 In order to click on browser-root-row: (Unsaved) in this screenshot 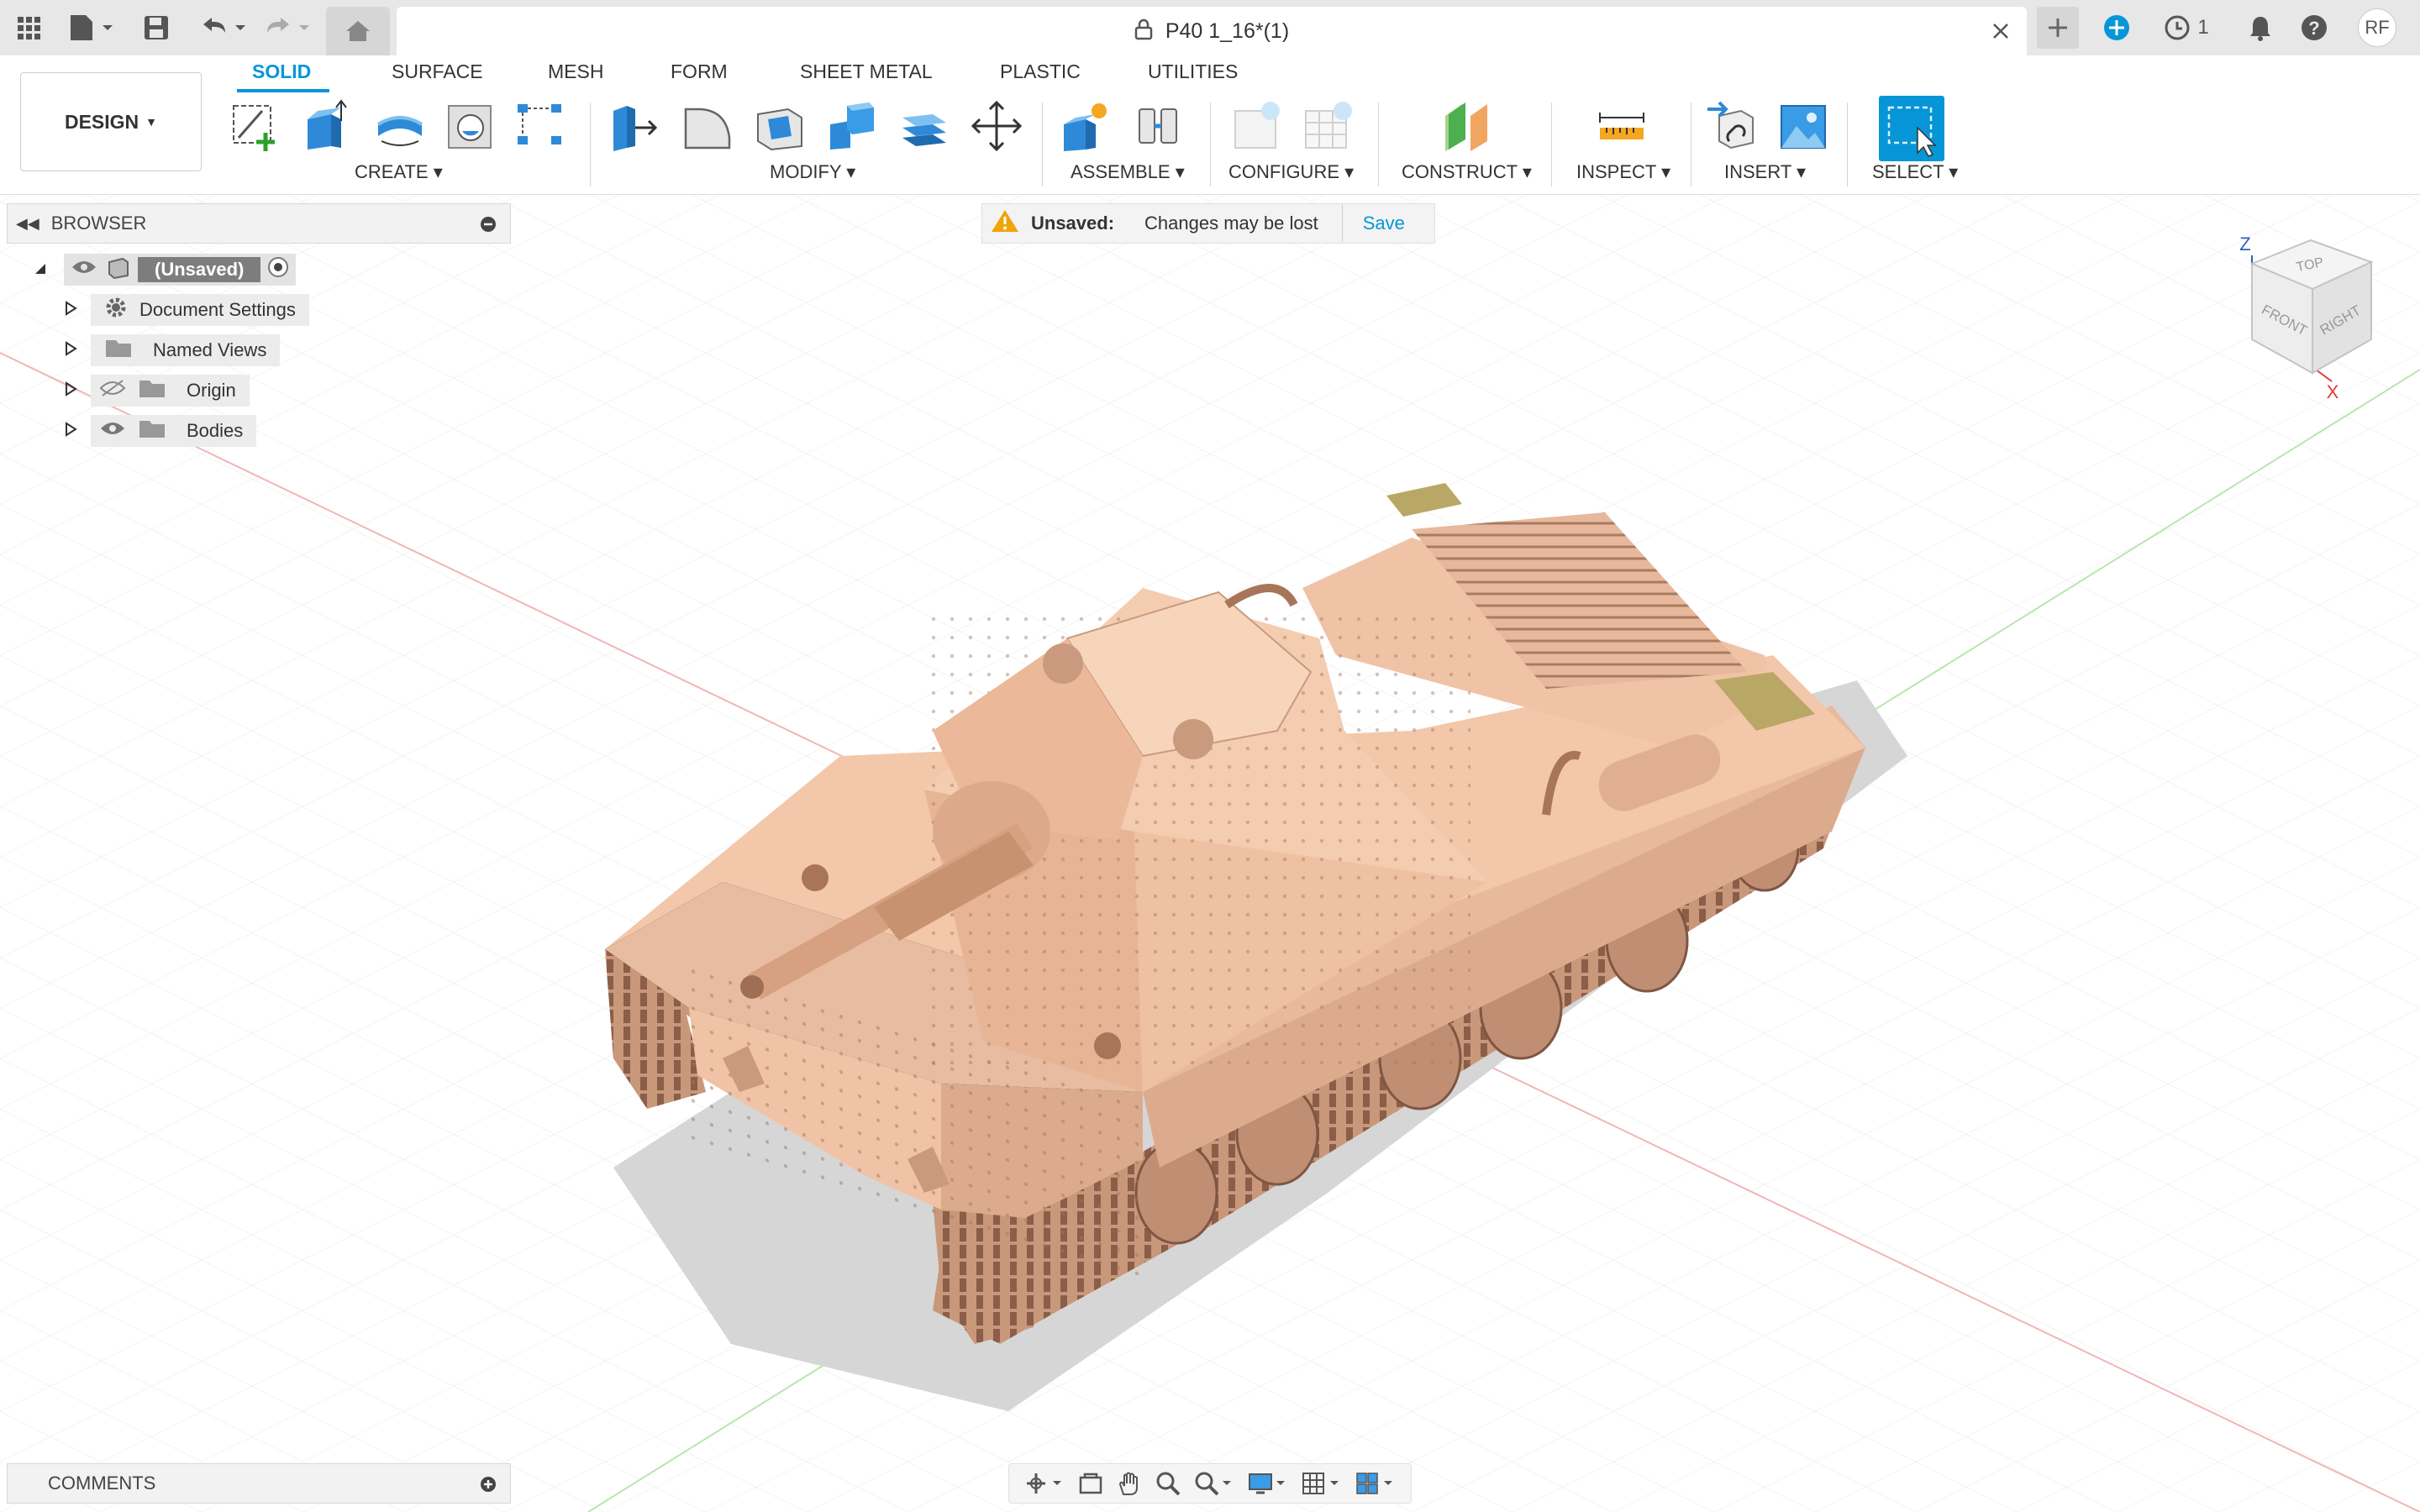, I will do `click(165, 270)`.